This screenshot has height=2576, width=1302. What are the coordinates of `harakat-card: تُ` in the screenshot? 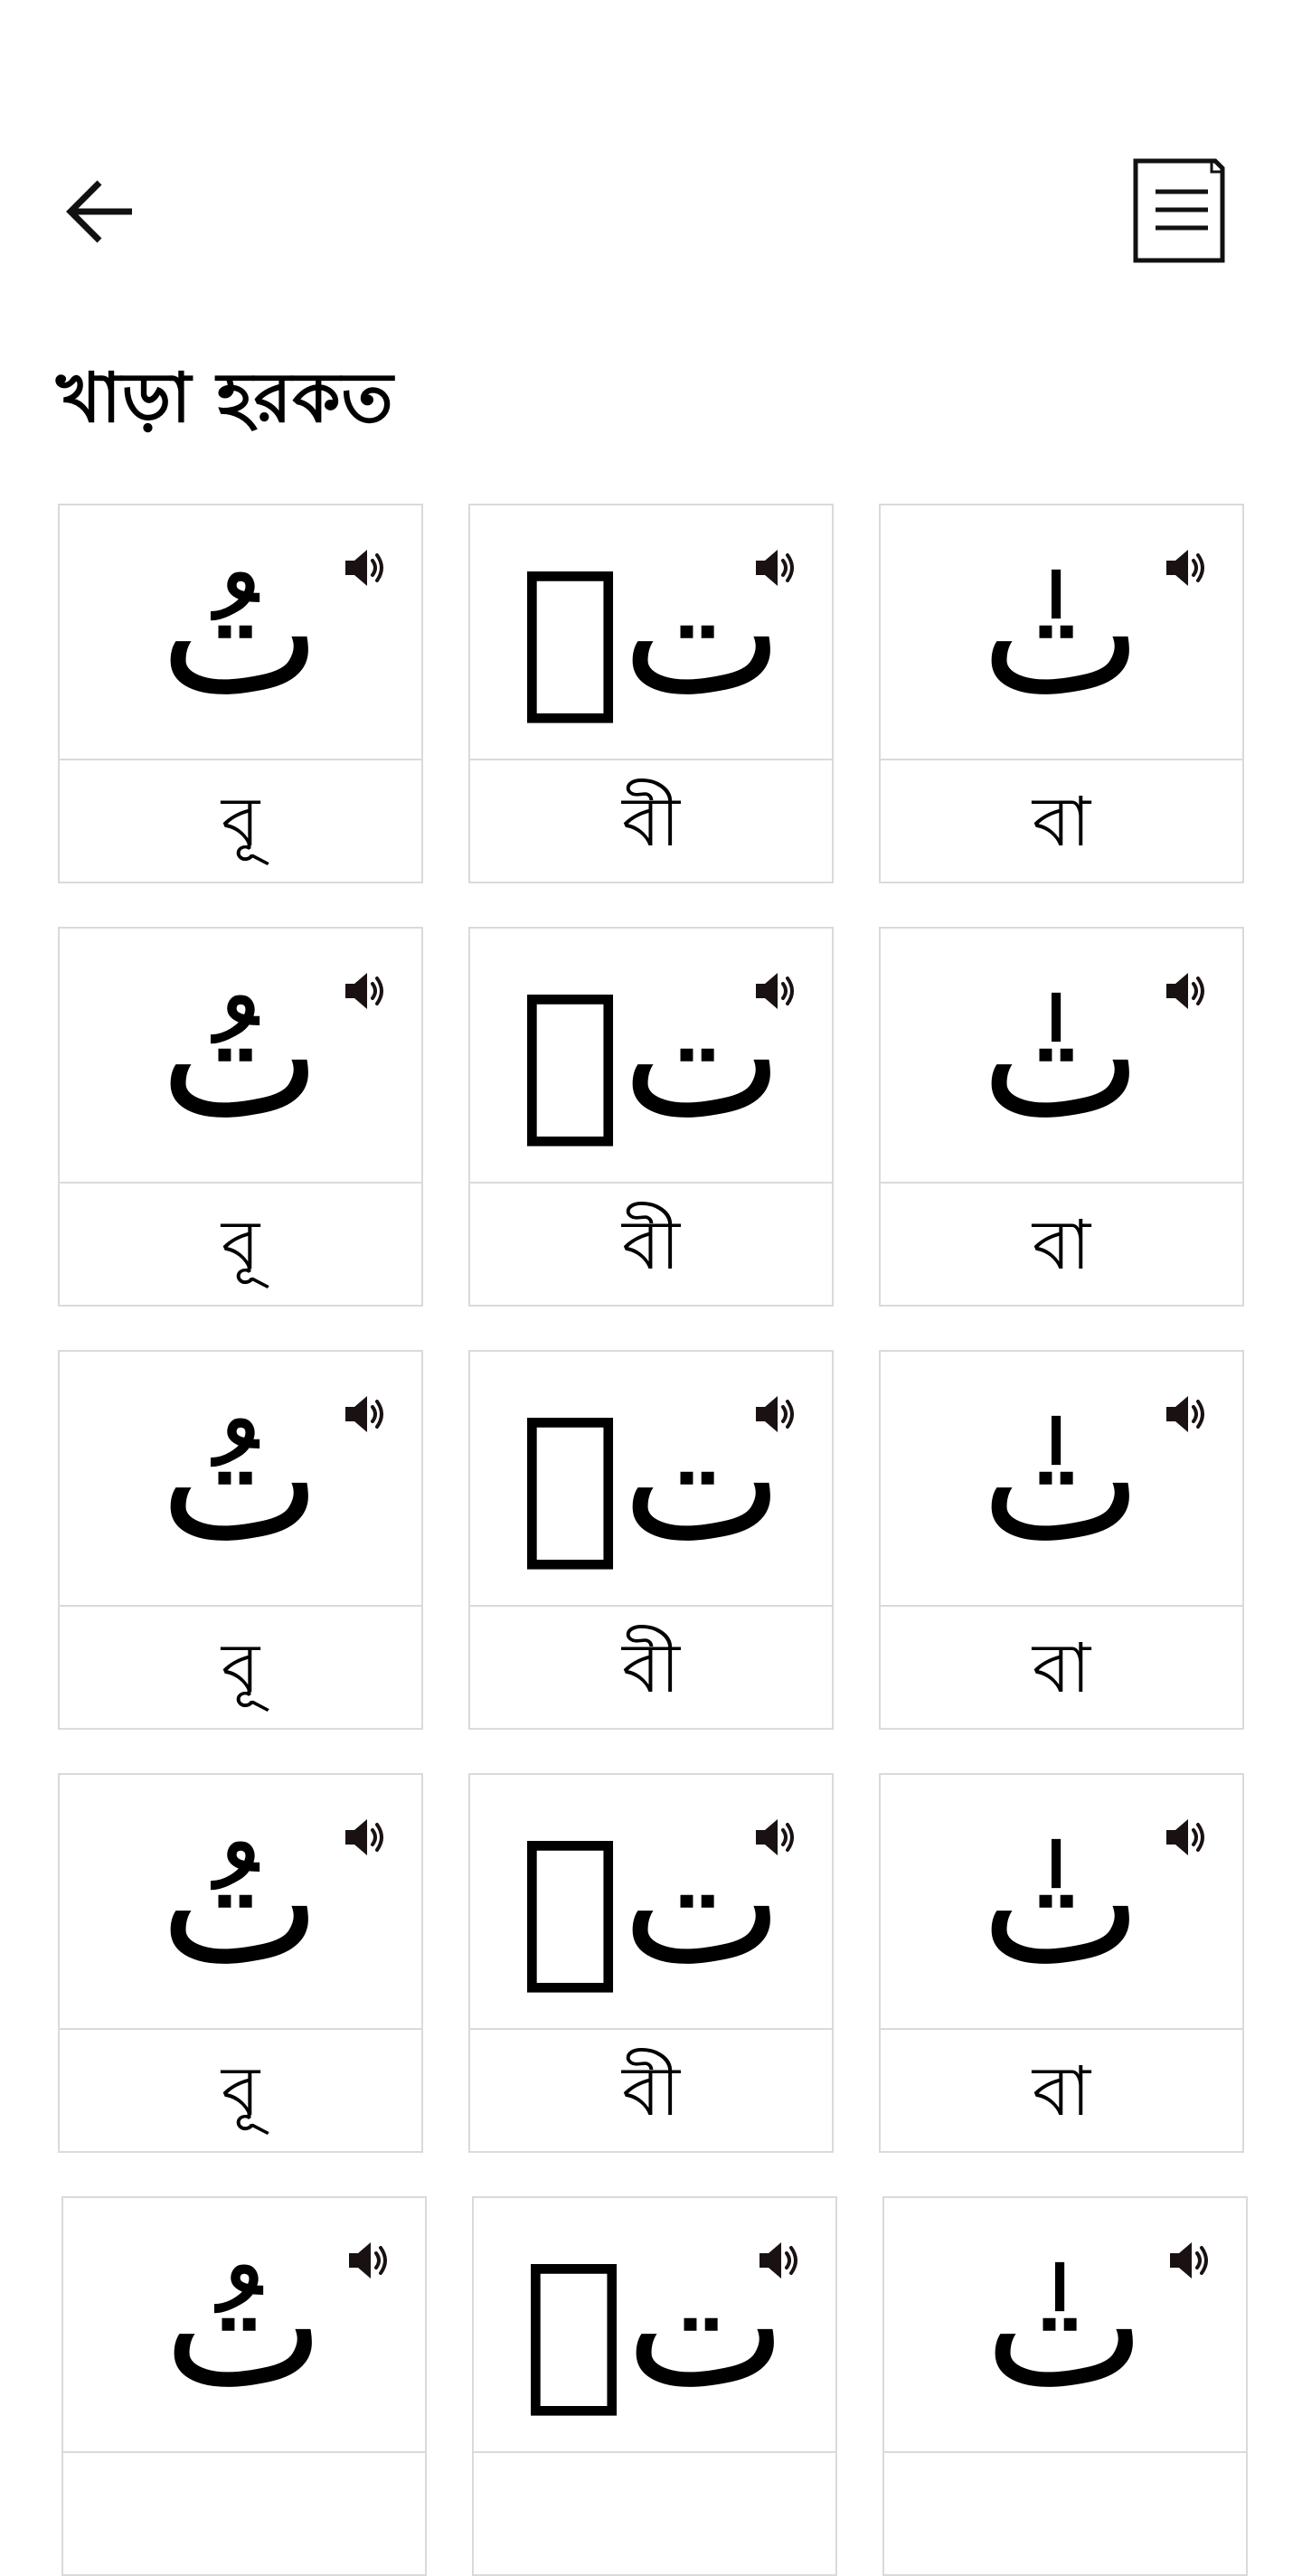 It's located at (244, 2386).